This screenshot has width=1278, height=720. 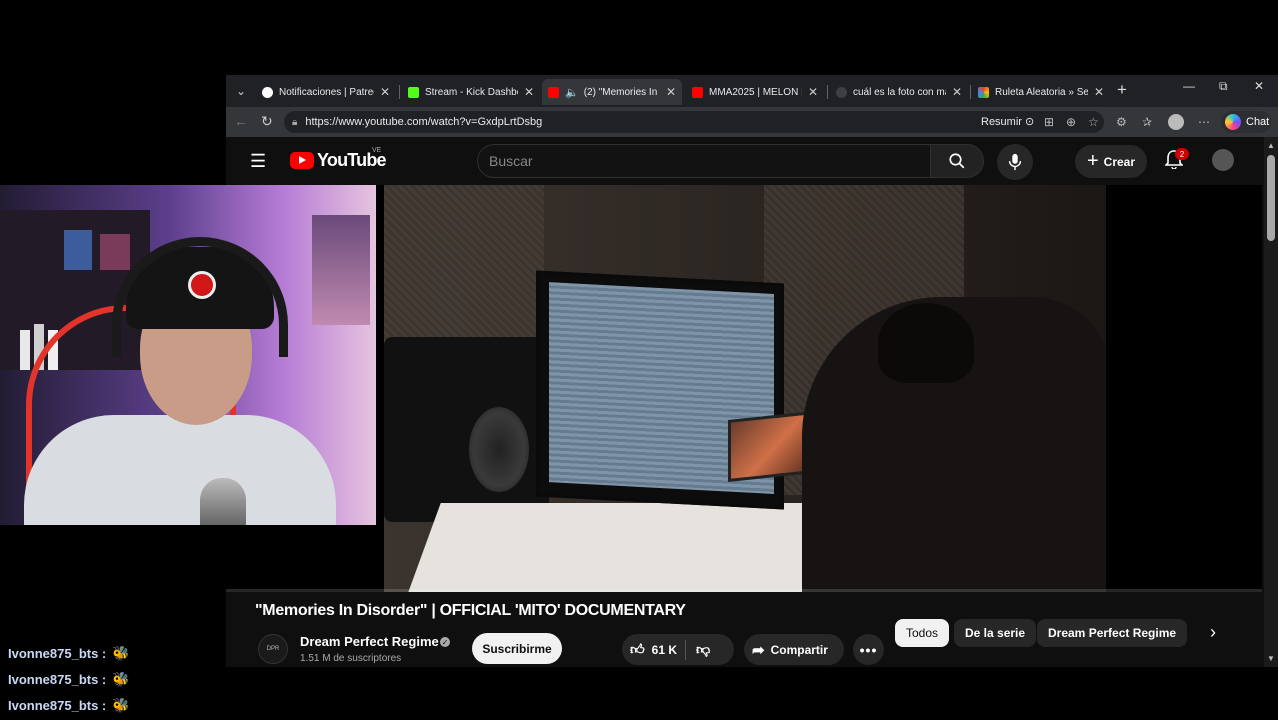 What do you see at coordinates (954, 444) in the screenshot?
I see `person-in-hoodie` at bounding box center [954, 444].